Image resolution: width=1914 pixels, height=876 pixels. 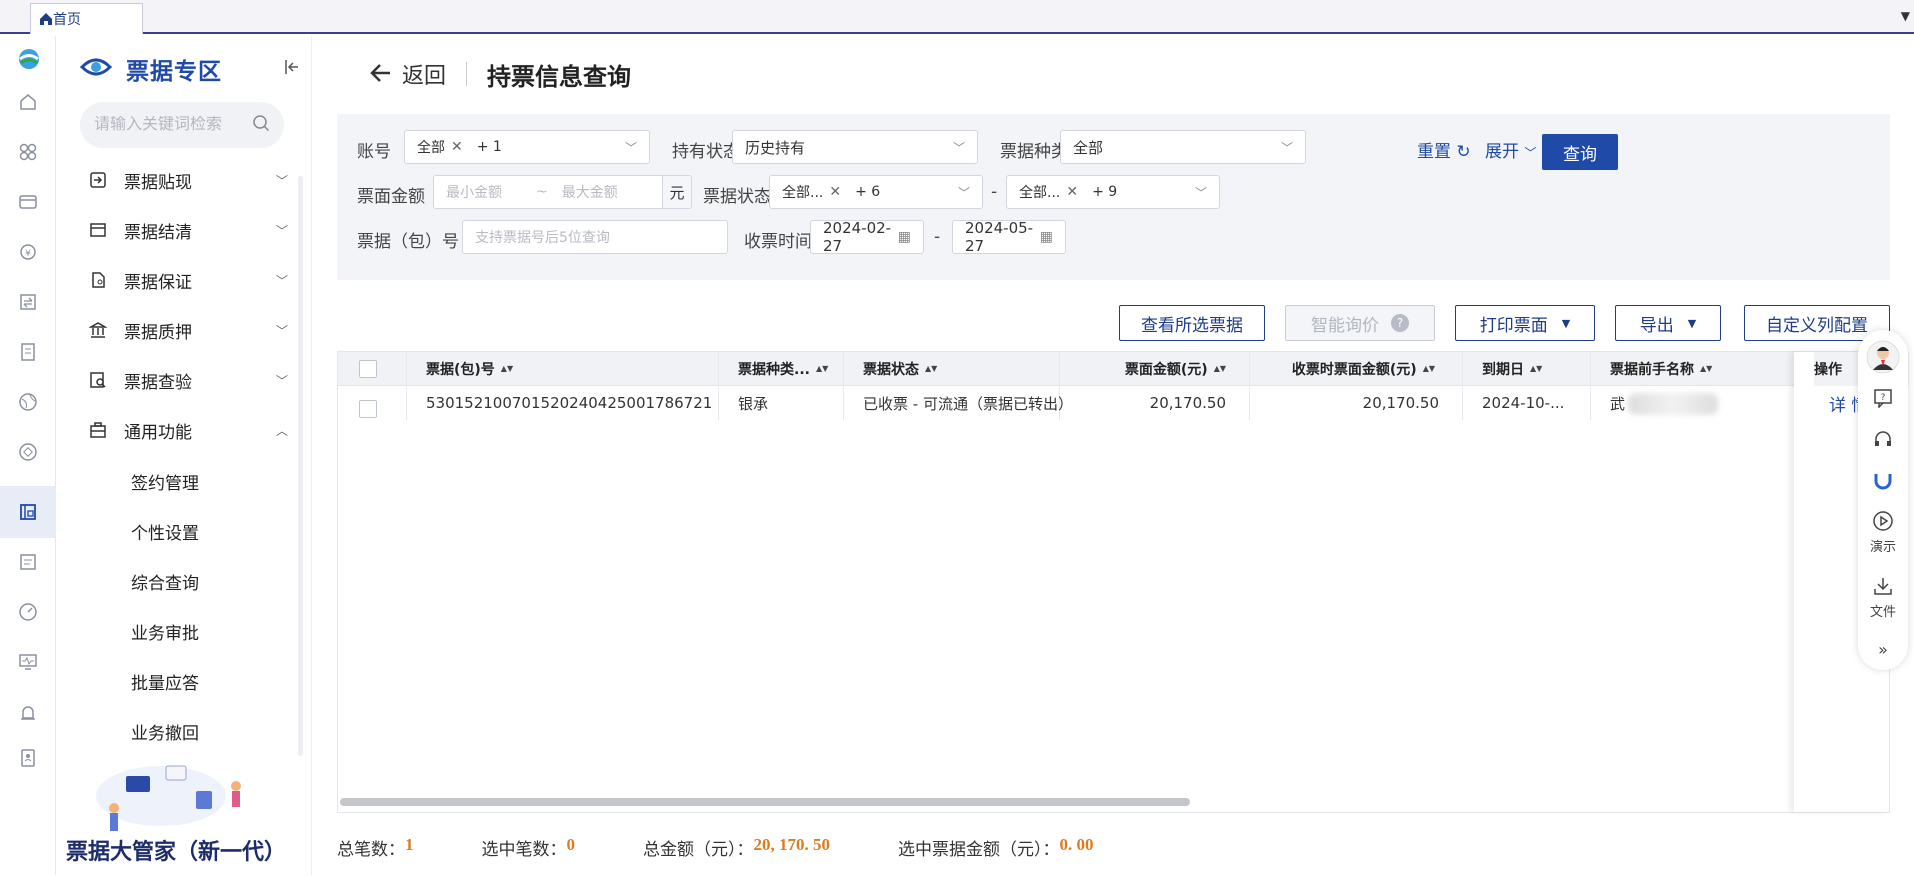 I want to click on col-recv-amount: 收票时票面金额(元) ▲▼, so click(x=1276, y=369).